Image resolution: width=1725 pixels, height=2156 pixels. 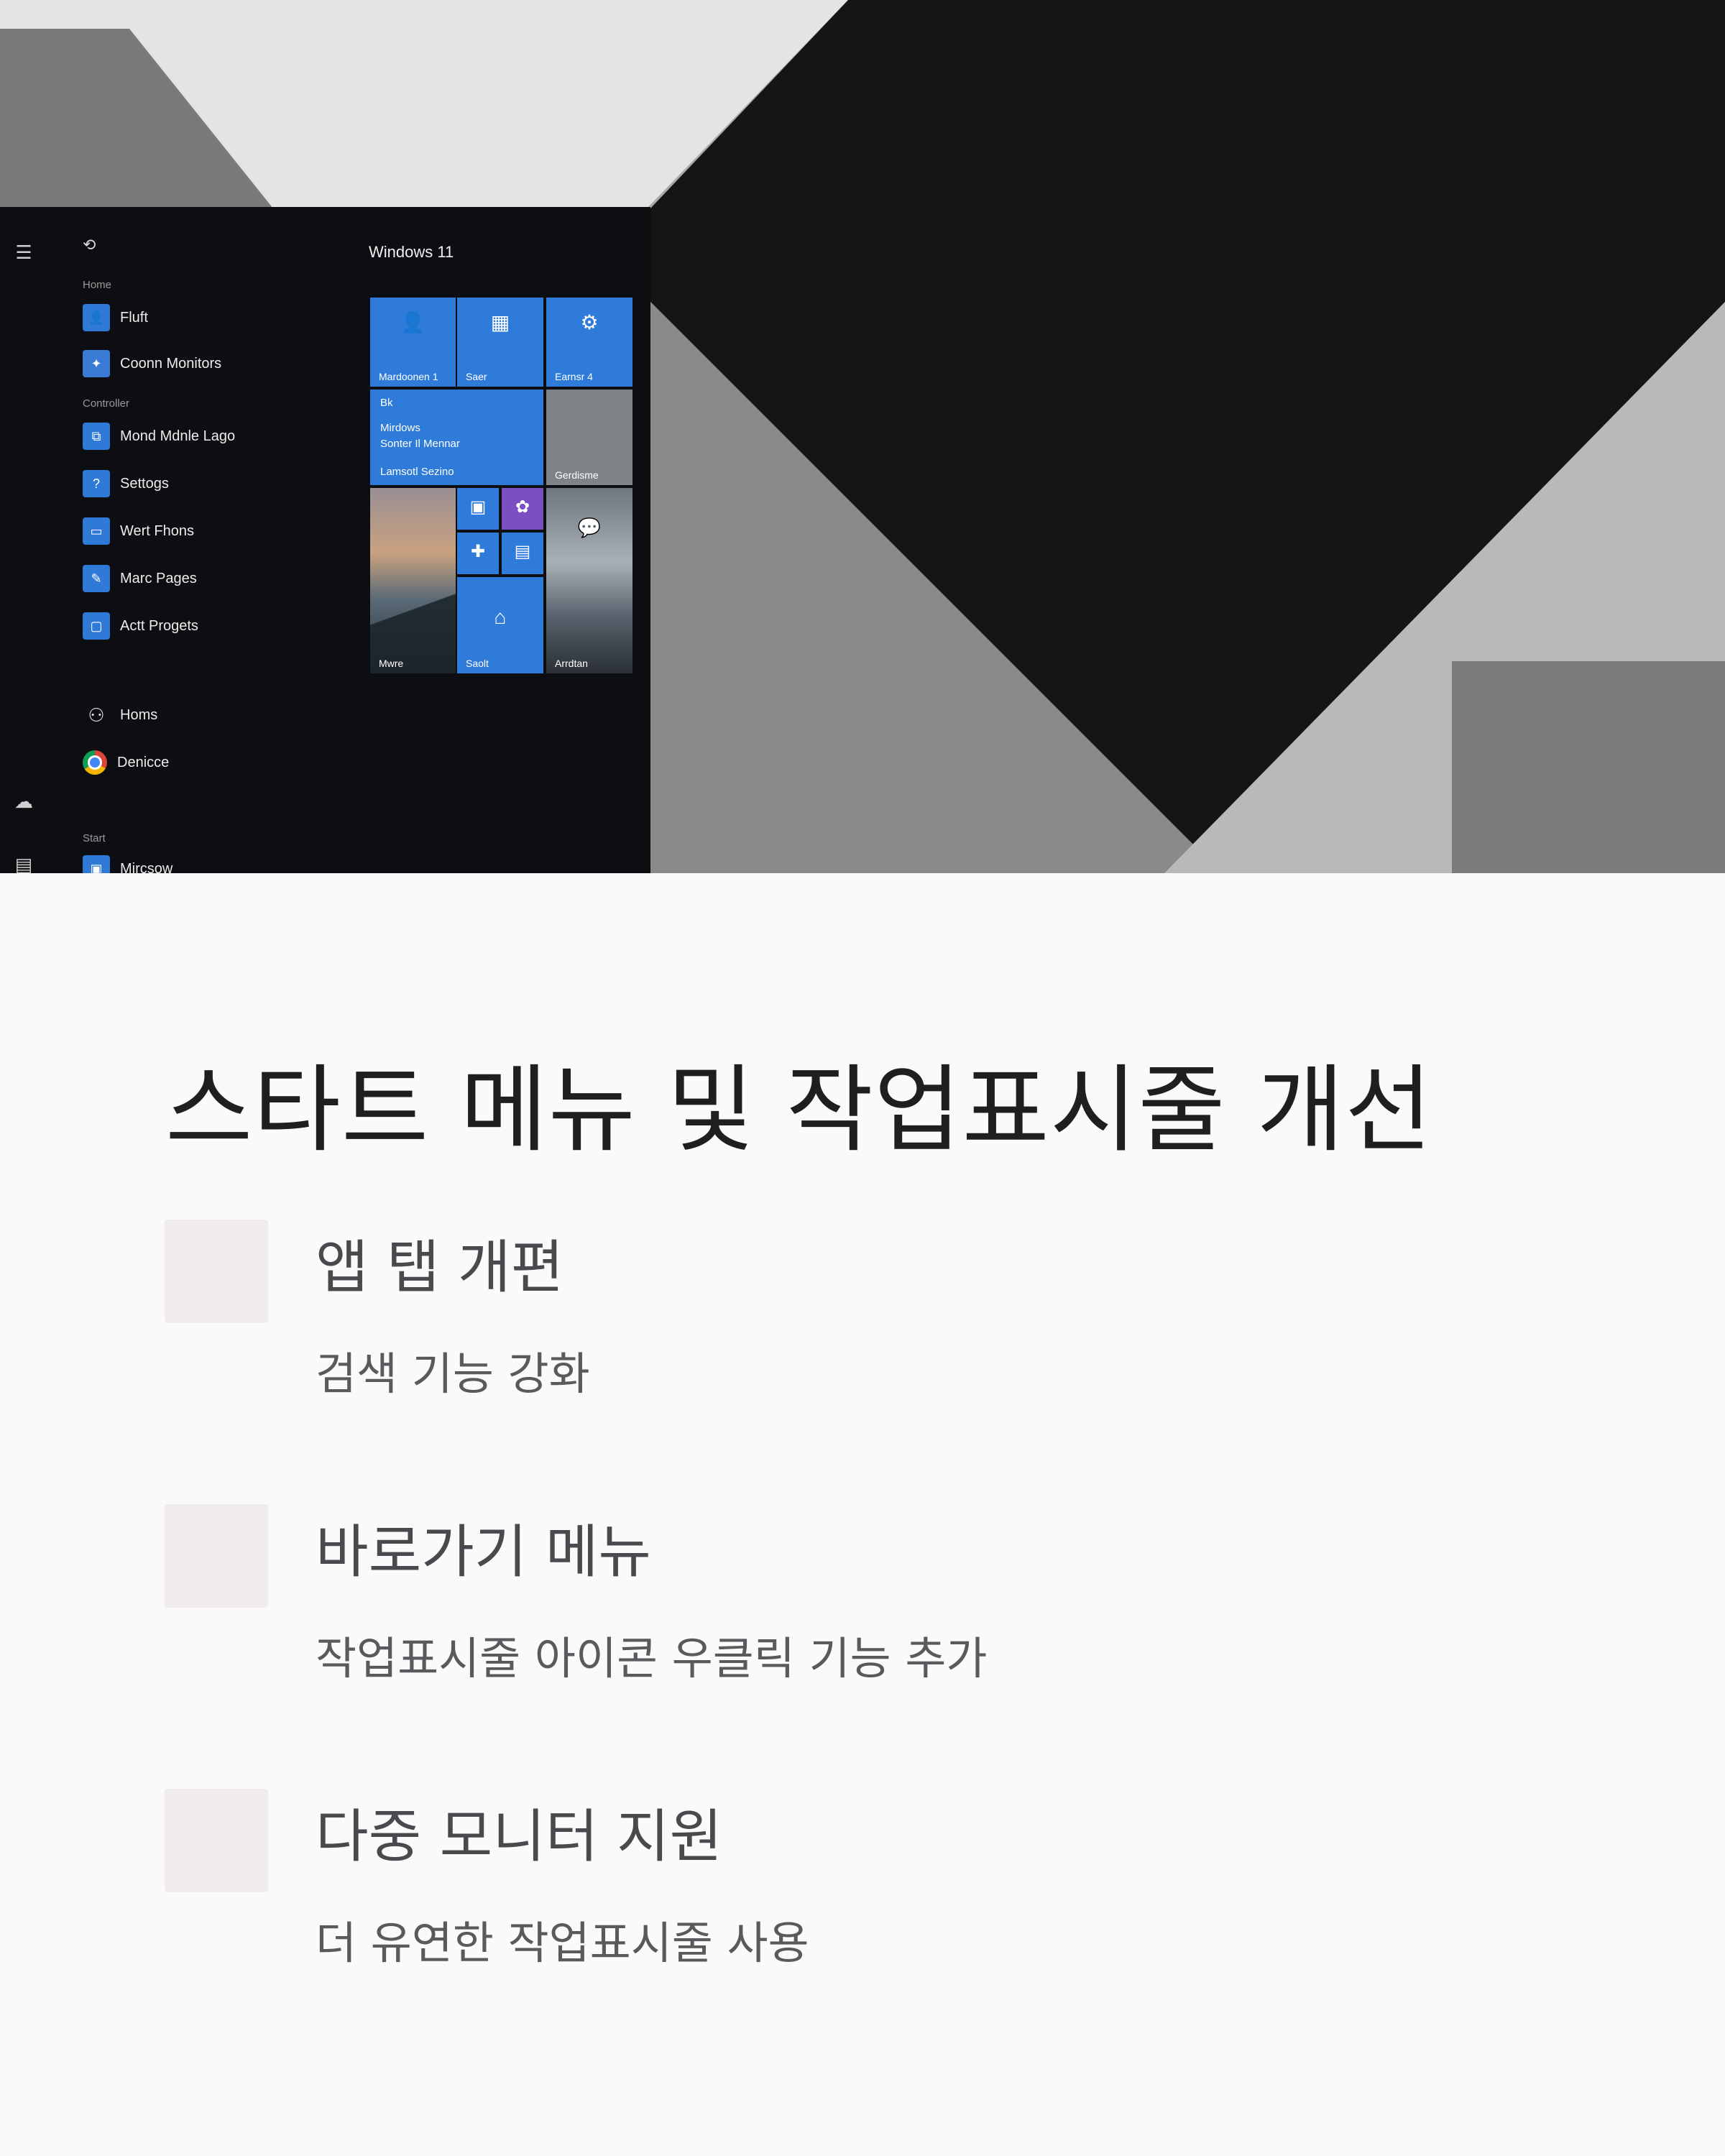 I want to click on tile: ⚙ Earnsr 4, so click(x=589, y=342).